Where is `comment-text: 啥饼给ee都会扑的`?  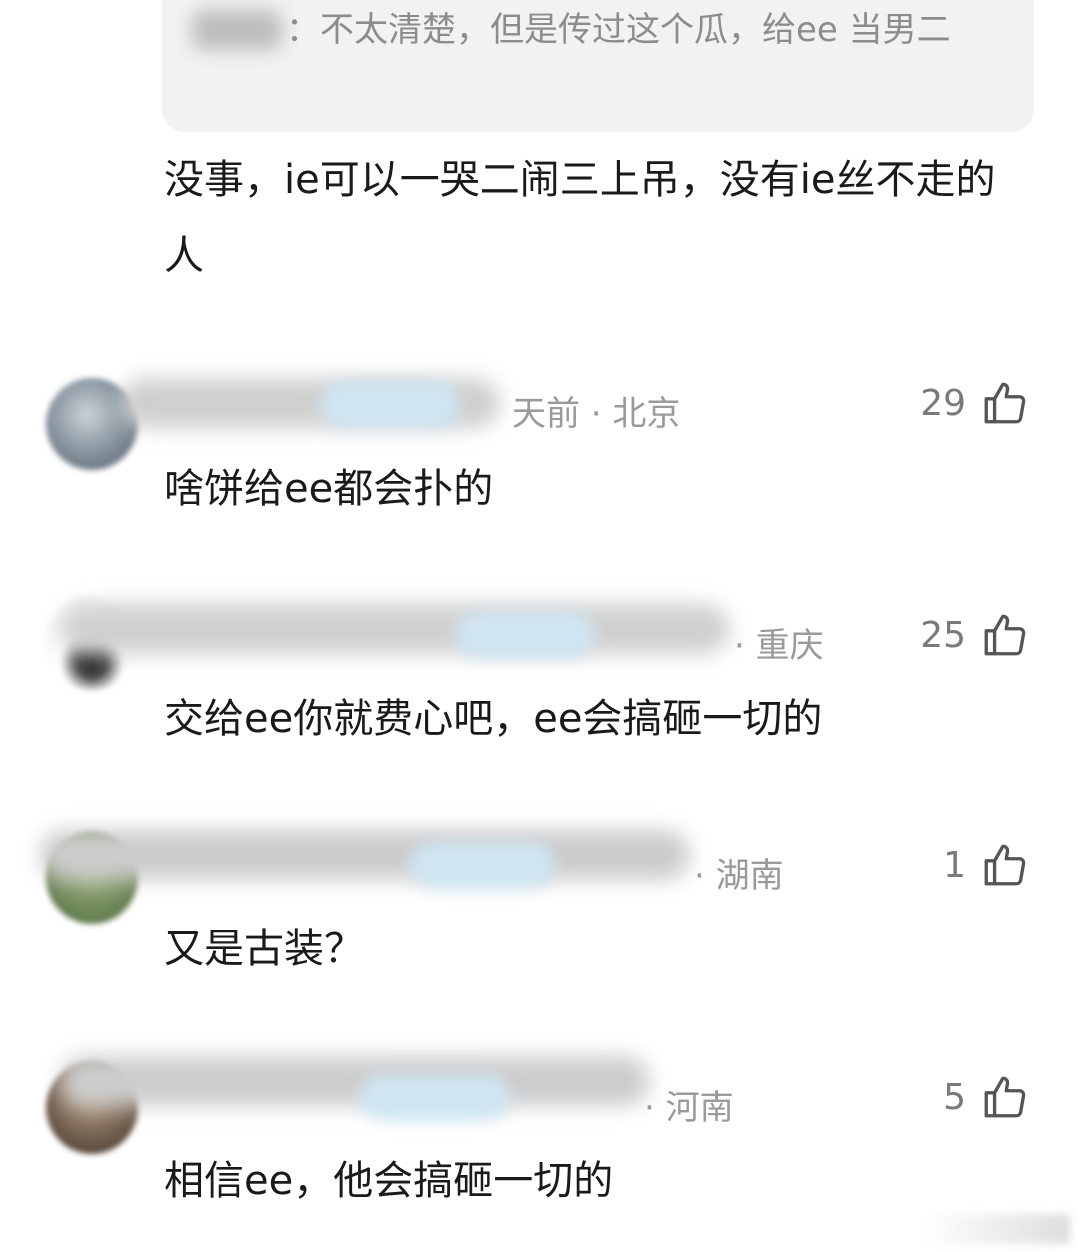
comment-text: 啥饼给ee都会扑的 is located at coordinates (329, 489).